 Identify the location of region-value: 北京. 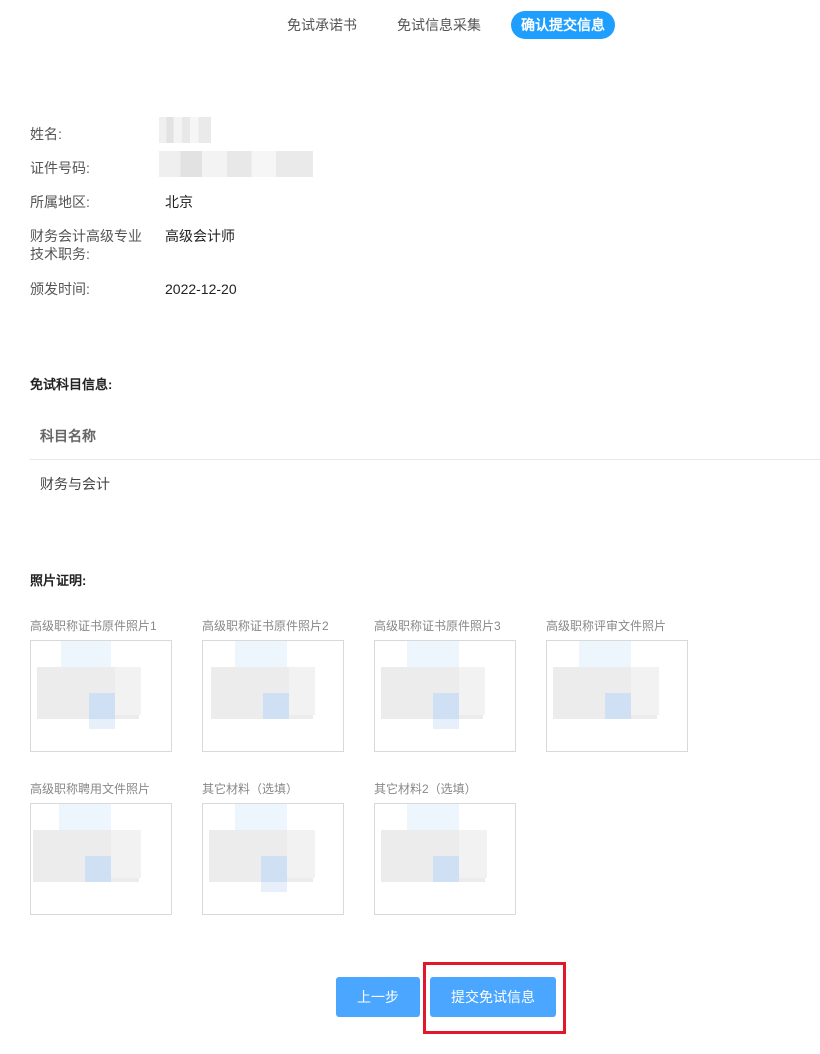
(179, 202).